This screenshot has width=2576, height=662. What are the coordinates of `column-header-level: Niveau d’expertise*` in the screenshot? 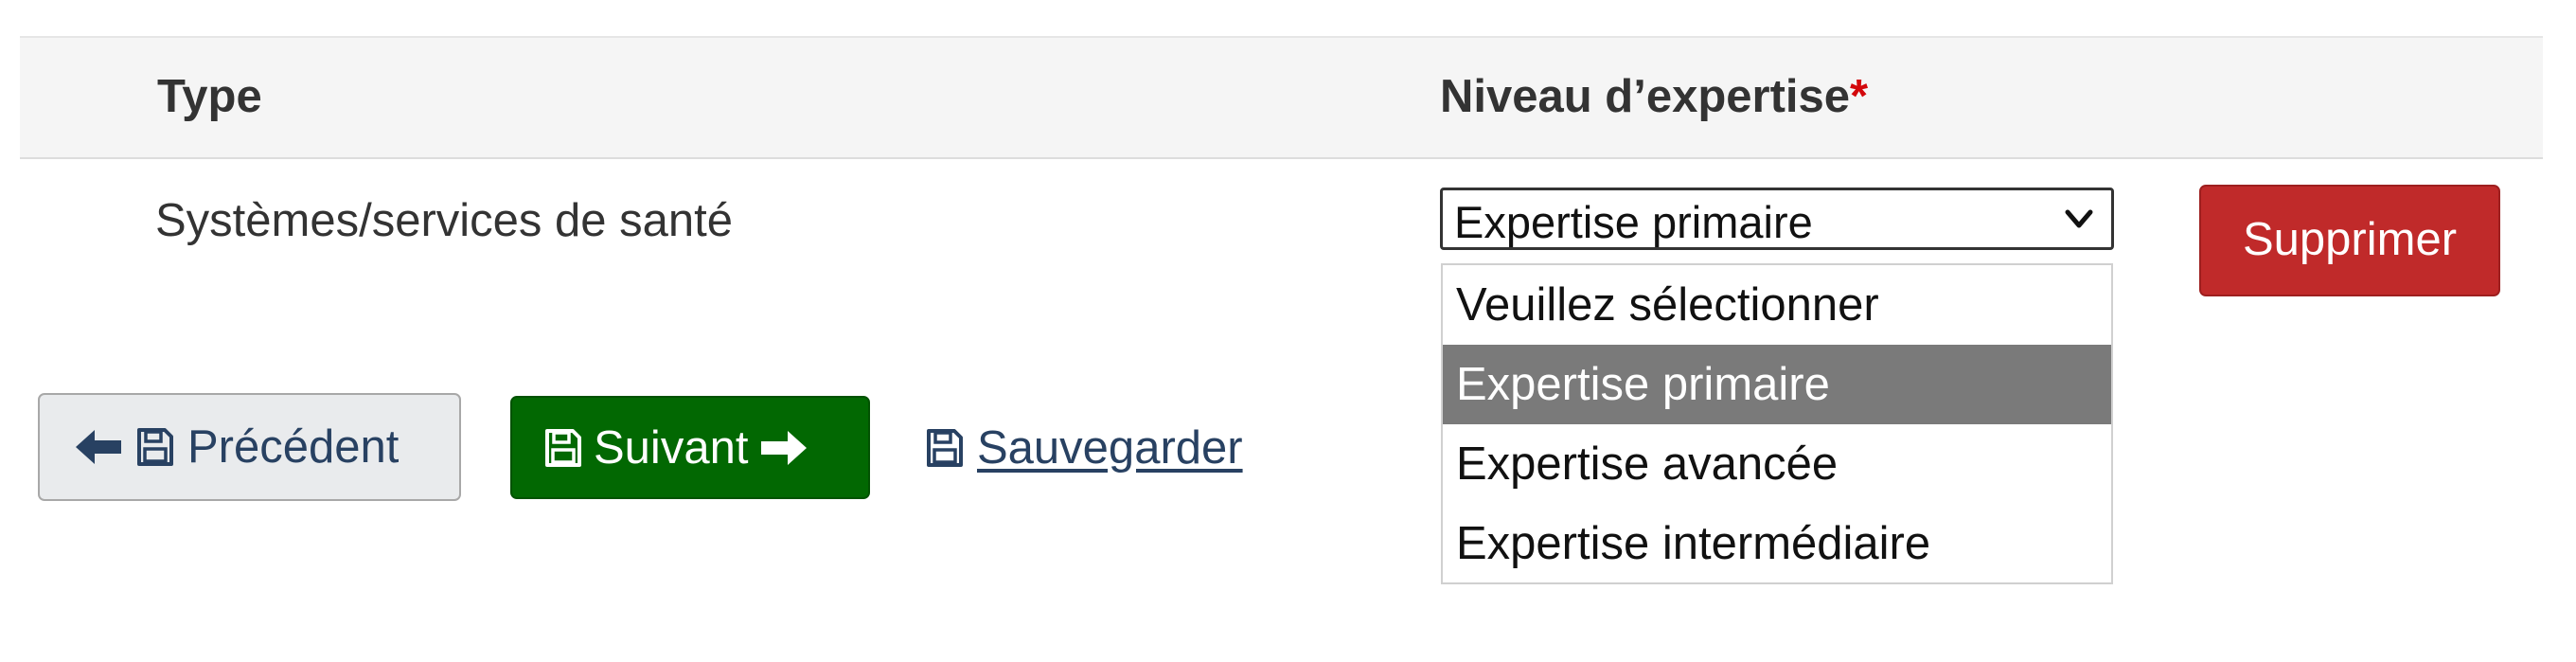 It's located at (1654, 96).